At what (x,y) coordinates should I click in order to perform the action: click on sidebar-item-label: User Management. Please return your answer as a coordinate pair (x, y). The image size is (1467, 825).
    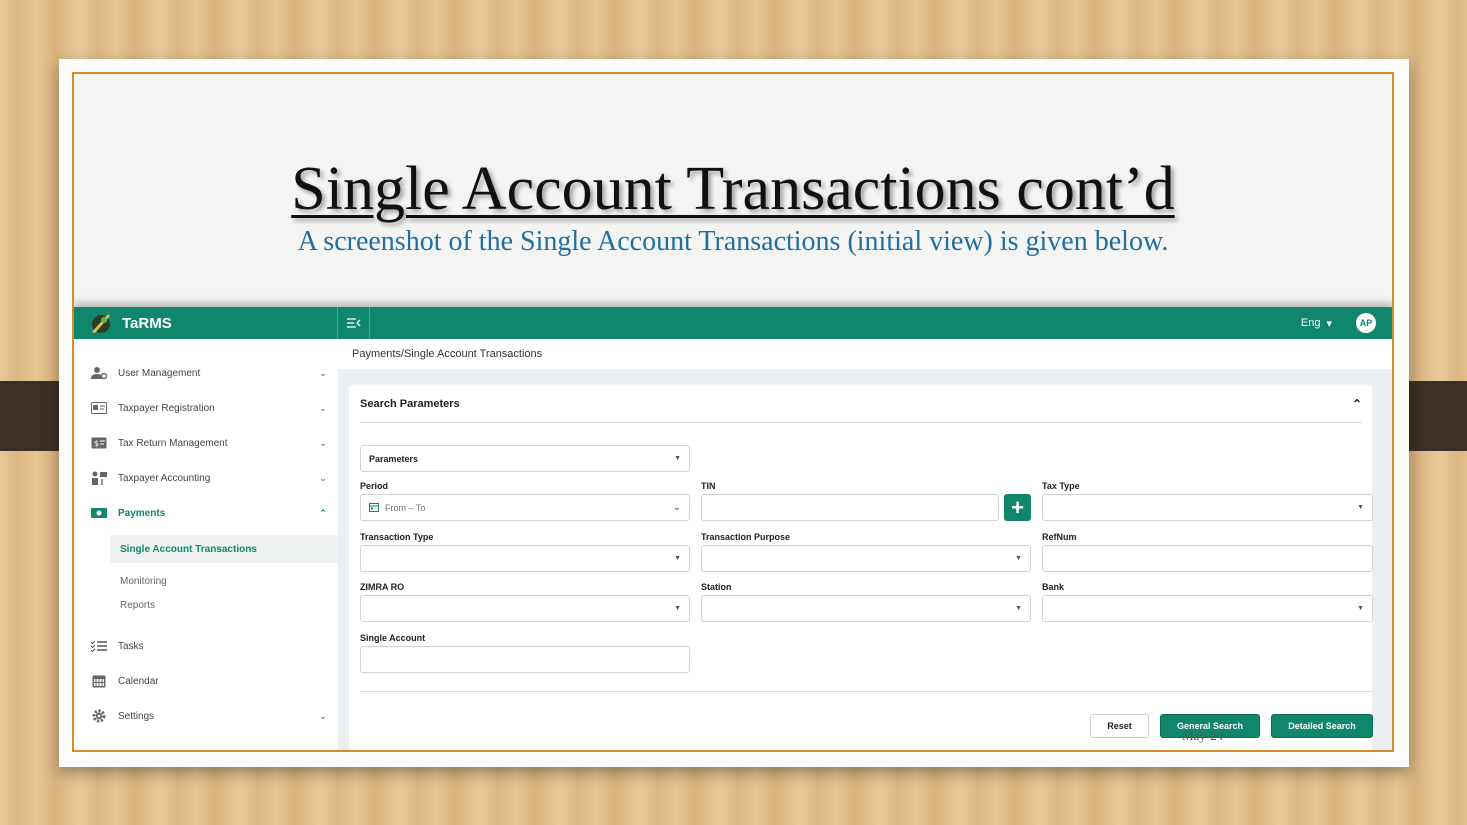
    Looking at the image, I should click on (159, 373).